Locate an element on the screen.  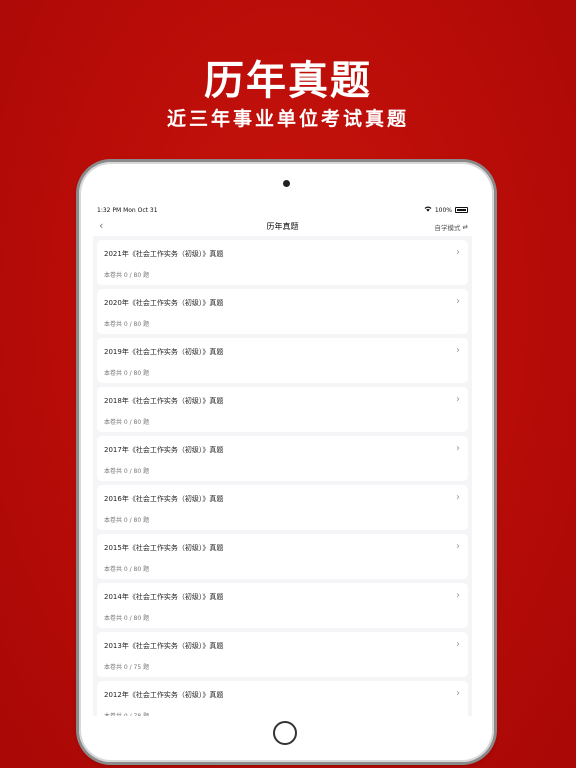
paper-card: 2019年《社会工作实务（初级）》真题 本卷共 0 / 80 题 › is located at coordinates (282, 360).